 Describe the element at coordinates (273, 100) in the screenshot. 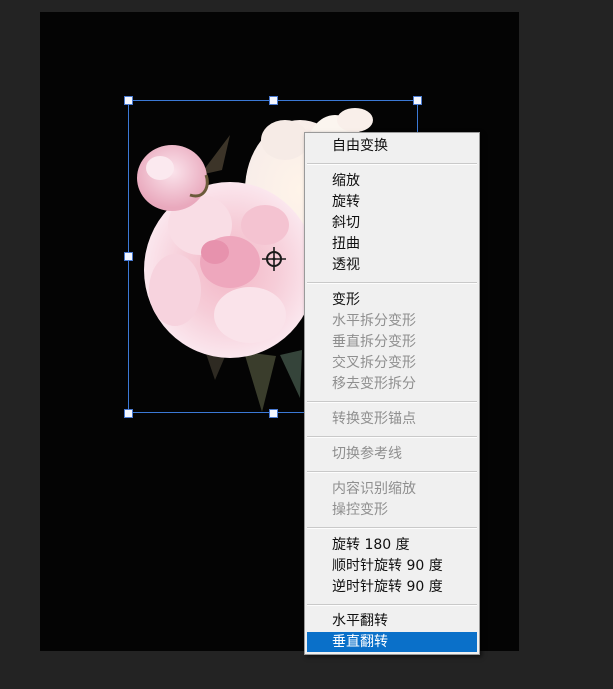

I see `transform-handle-top-middle` at that location.